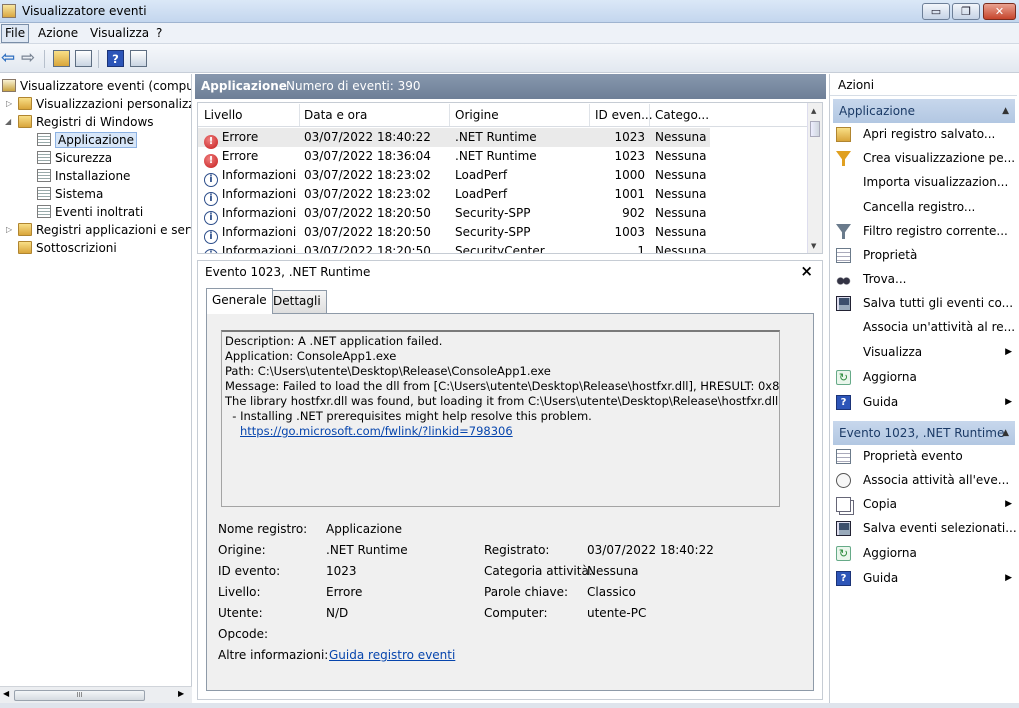  Describe the element at coordinates (223, 115) in the screenshot. I see `column-header-level: Livello` at that location.